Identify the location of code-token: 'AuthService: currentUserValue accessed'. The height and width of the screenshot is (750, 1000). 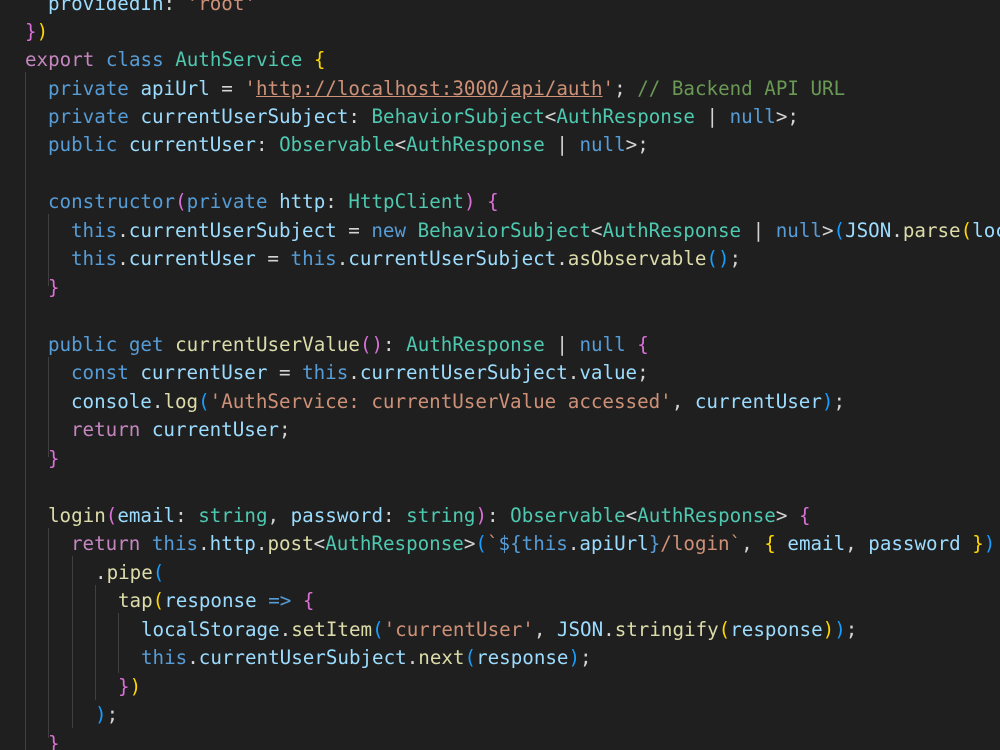
(440, 401).